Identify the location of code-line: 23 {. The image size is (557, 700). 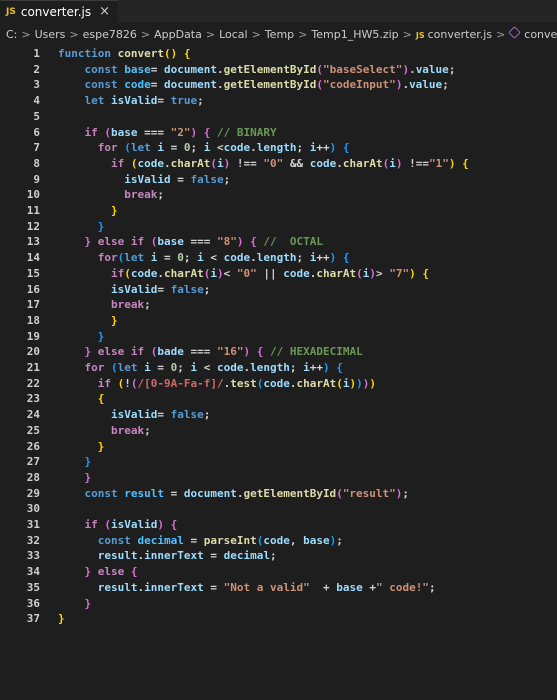
(278, 399).